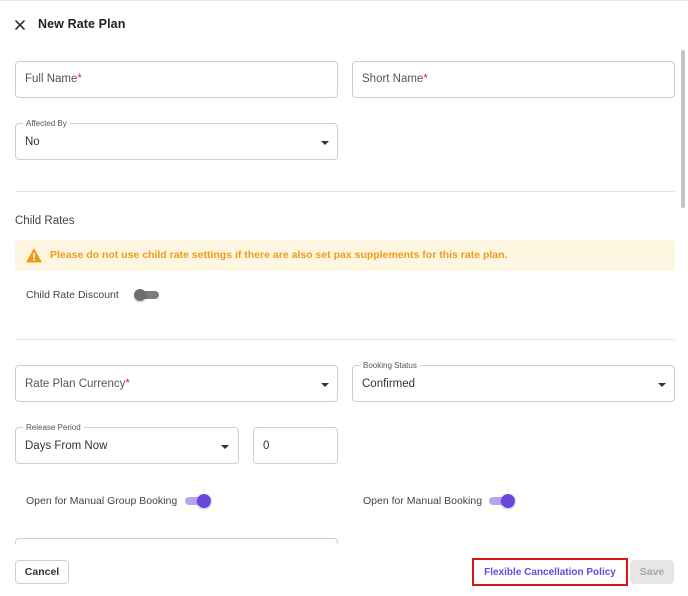  I want to click on release-period-amount-value: 0, so click(266, 446).